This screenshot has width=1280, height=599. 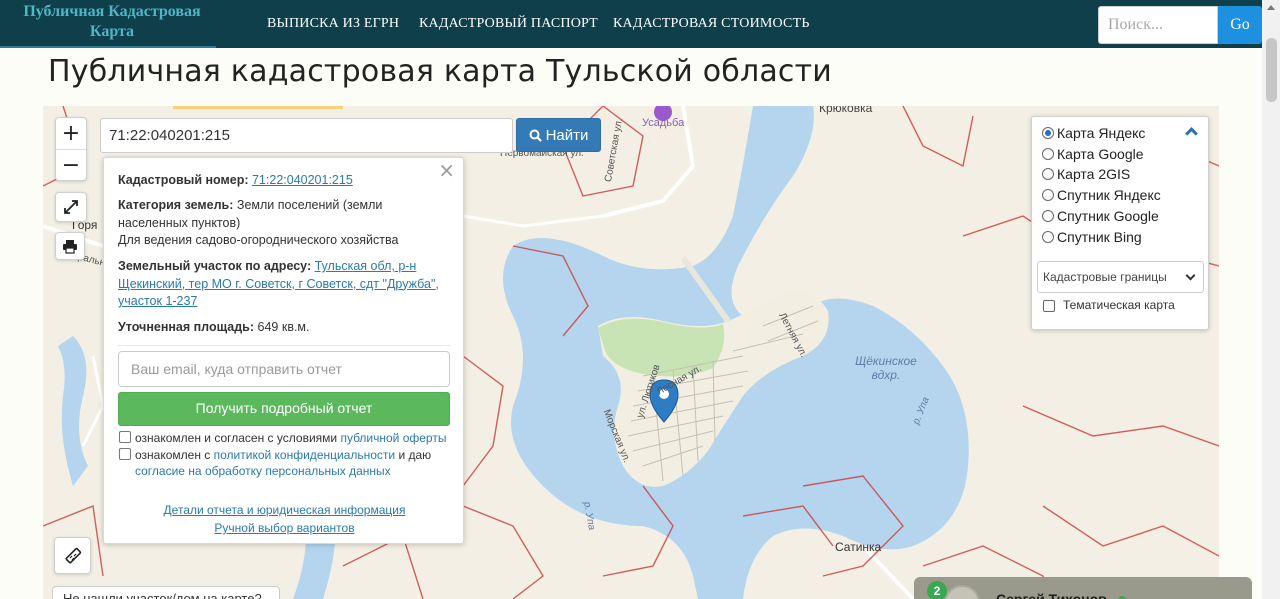 I want to click on email-field, so click(x=284, y=369).